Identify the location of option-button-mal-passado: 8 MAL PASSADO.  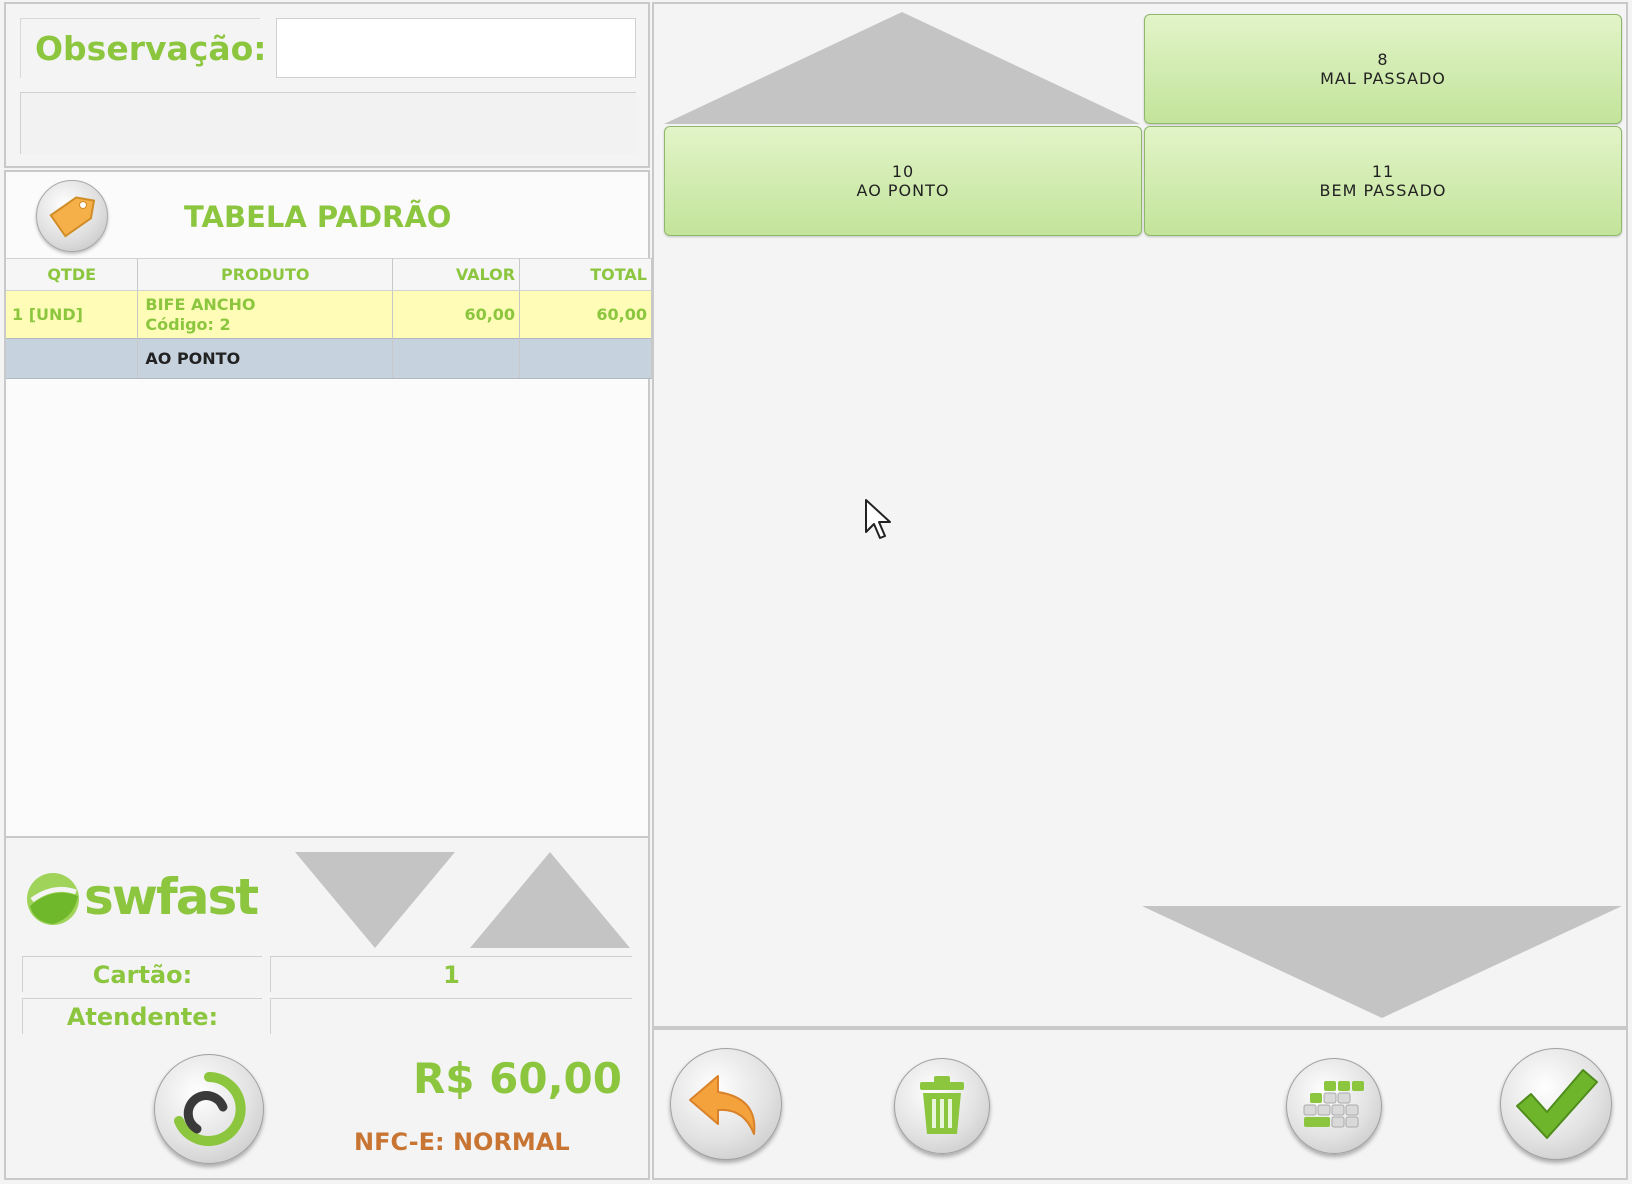
(1383, 69).